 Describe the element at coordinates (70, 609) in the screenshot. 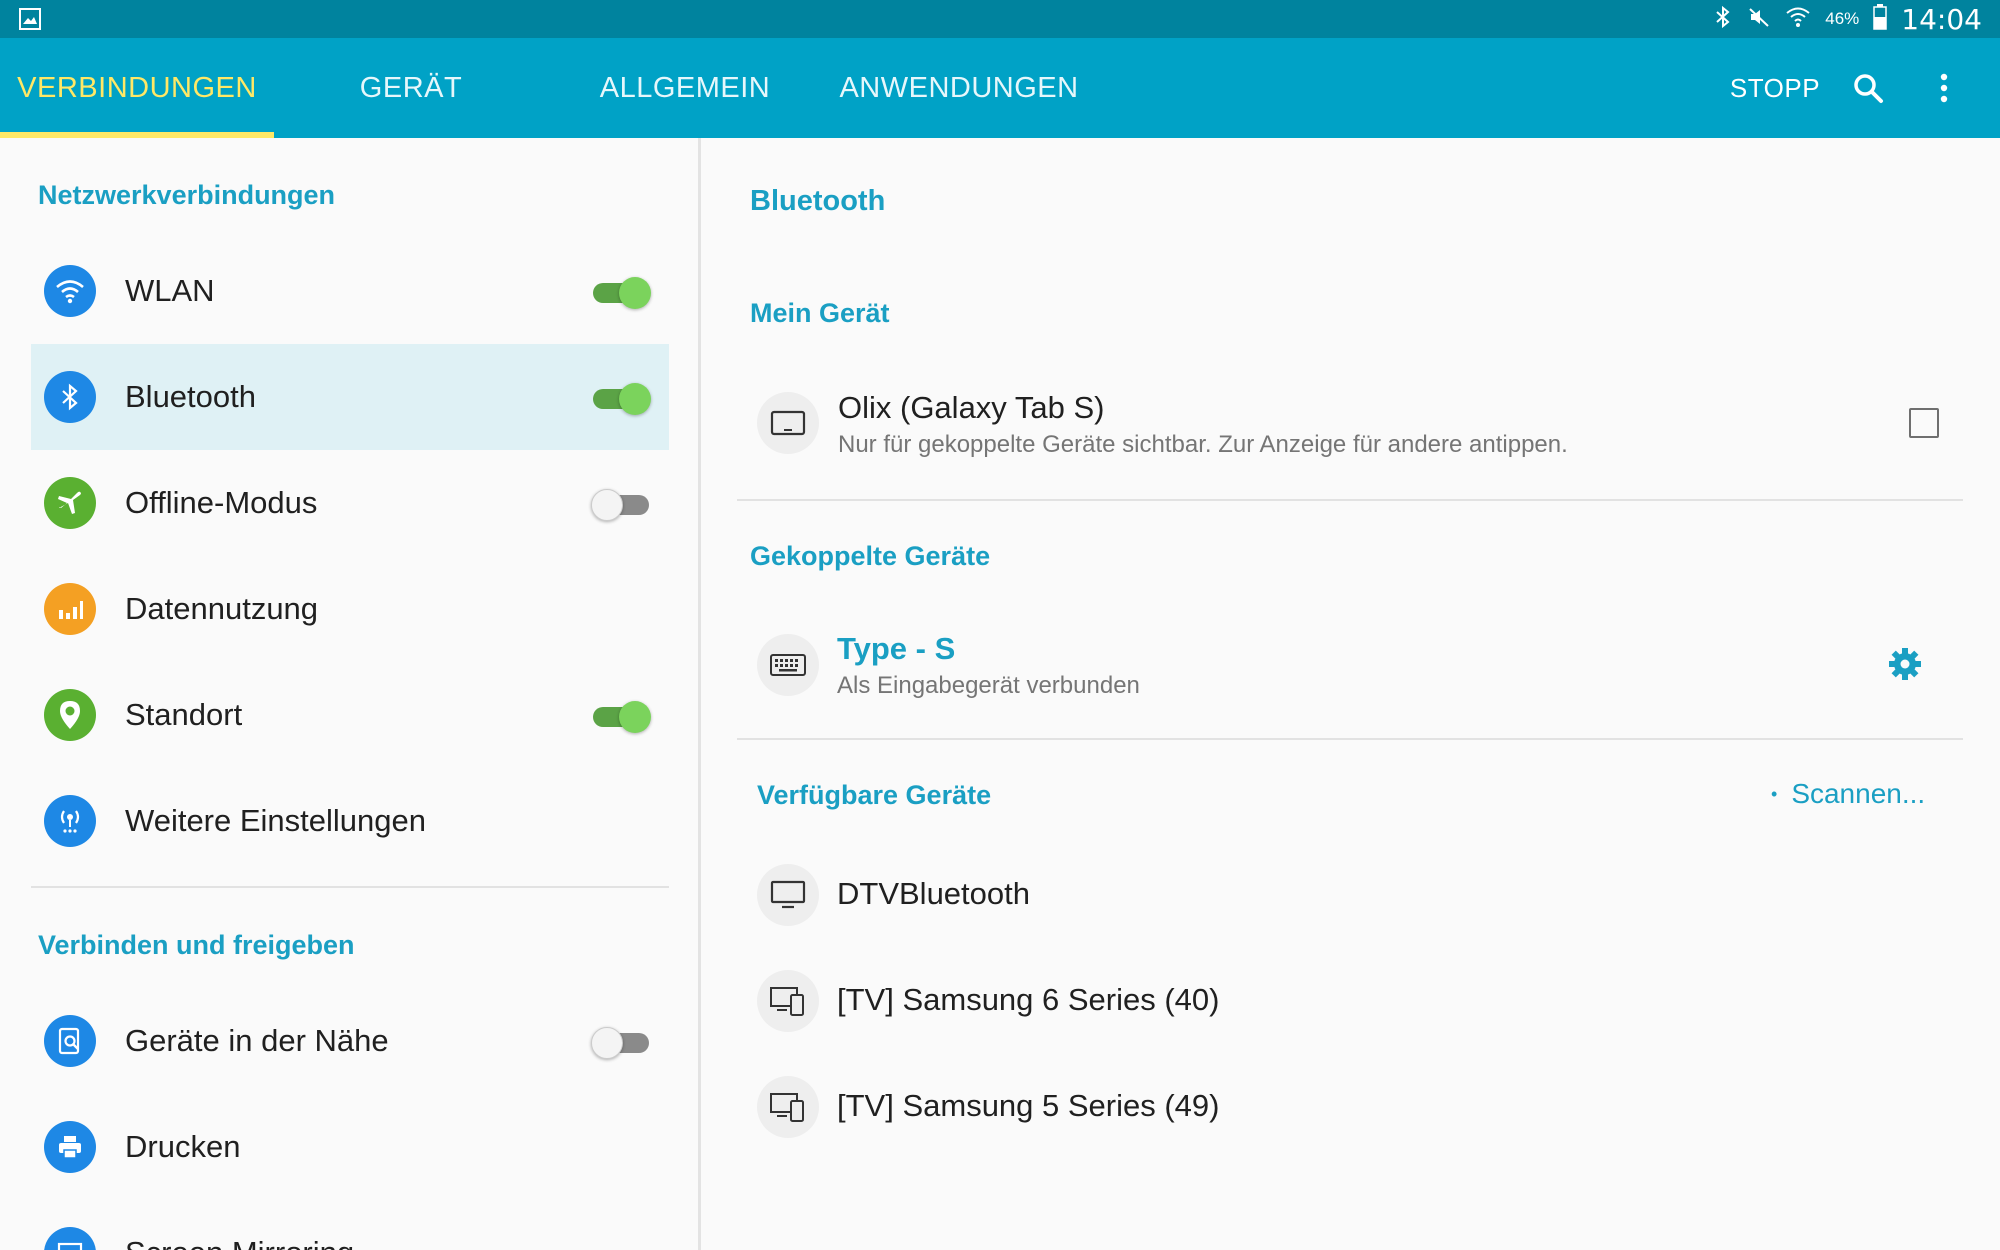

I see `data-usage-icon` at that location.